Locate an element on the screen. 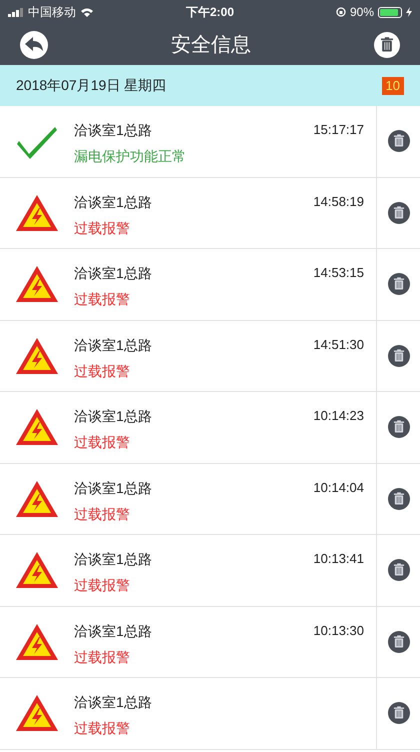 This screenshot has width=420, height=752. event-time: 10:14:23 is located at coordinates (338, 416).